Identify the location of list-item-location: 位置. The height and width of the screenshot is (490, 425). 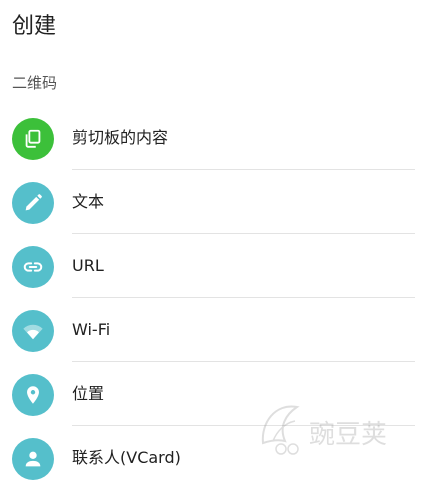
(212, 394).